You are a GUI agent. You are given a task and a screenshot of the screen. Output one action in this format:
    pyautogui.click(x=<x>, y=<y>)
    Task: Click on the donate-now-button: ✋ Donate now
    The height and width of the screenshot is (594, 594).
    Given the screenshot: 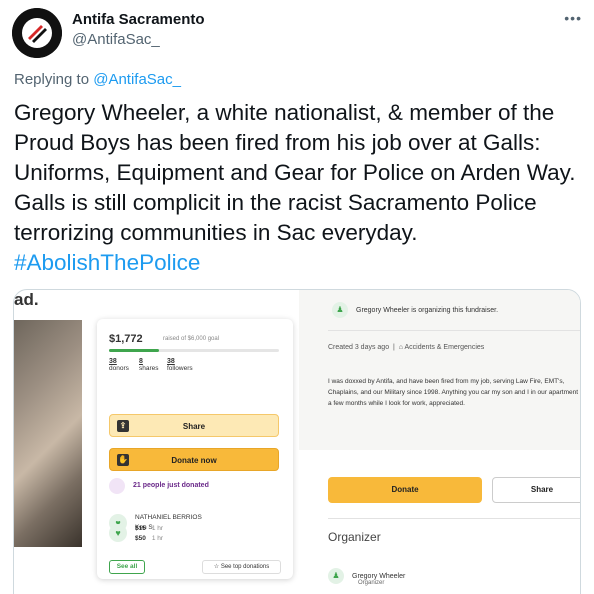 What is the action you would take?
    pyautogui.click(x=194, y=459)
    